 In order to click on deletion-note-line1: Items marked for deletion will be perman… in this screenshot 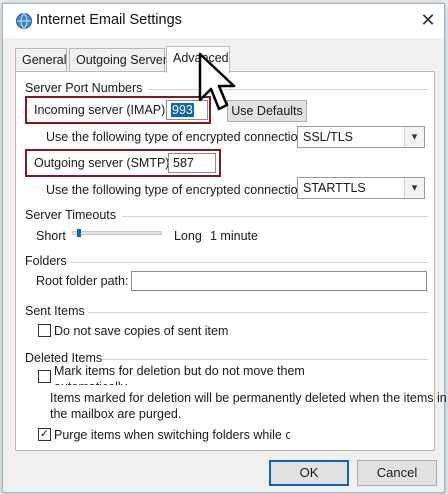, I will do `click(248, 398)`.